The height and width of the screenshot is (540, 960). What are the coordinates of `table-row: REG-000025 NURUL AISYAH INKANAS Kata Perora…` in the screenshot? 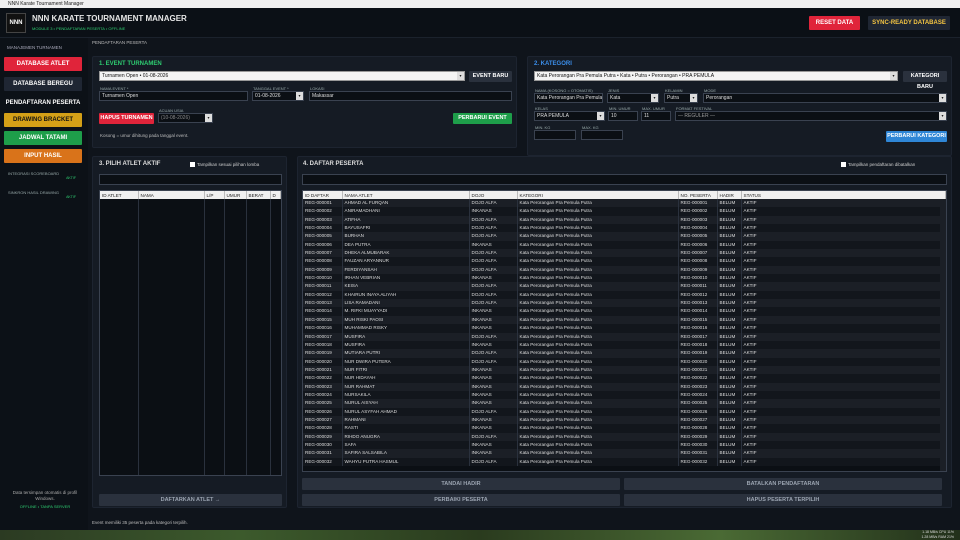 It's located at (624, 403).